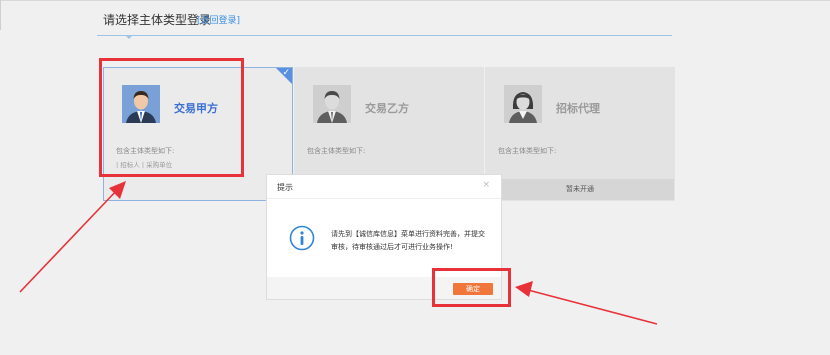 The width and height of the screenshot is (830, 355). Describe the element at coordinates (198, 134) in the screenshot. I see `subject-card-party-a: 交易甲方 包含主体类型如下: | 招标人 | 采购单位 ✓` at that location.